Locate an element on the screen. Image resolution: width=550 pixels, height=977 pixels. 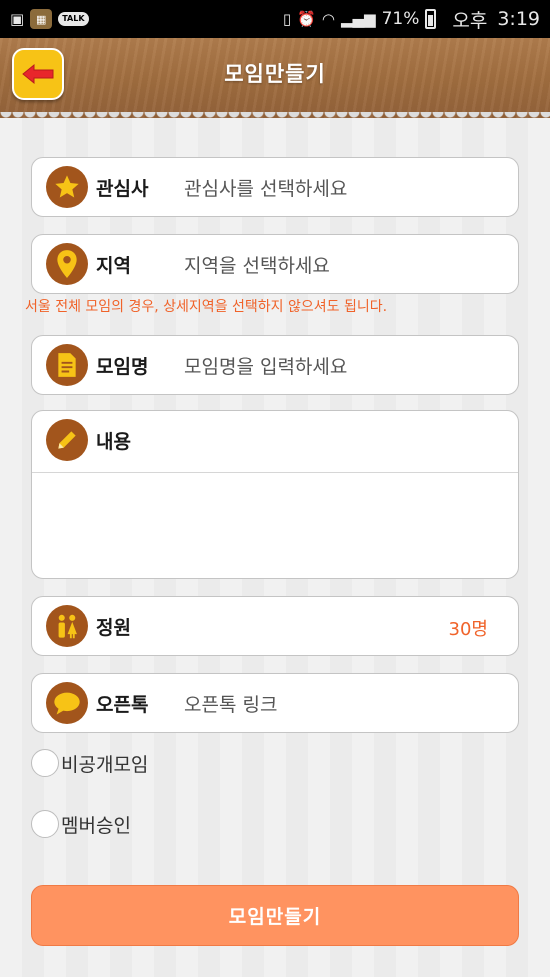
signal-icon: ▂▄▆ is located at coordinates (358, 19).